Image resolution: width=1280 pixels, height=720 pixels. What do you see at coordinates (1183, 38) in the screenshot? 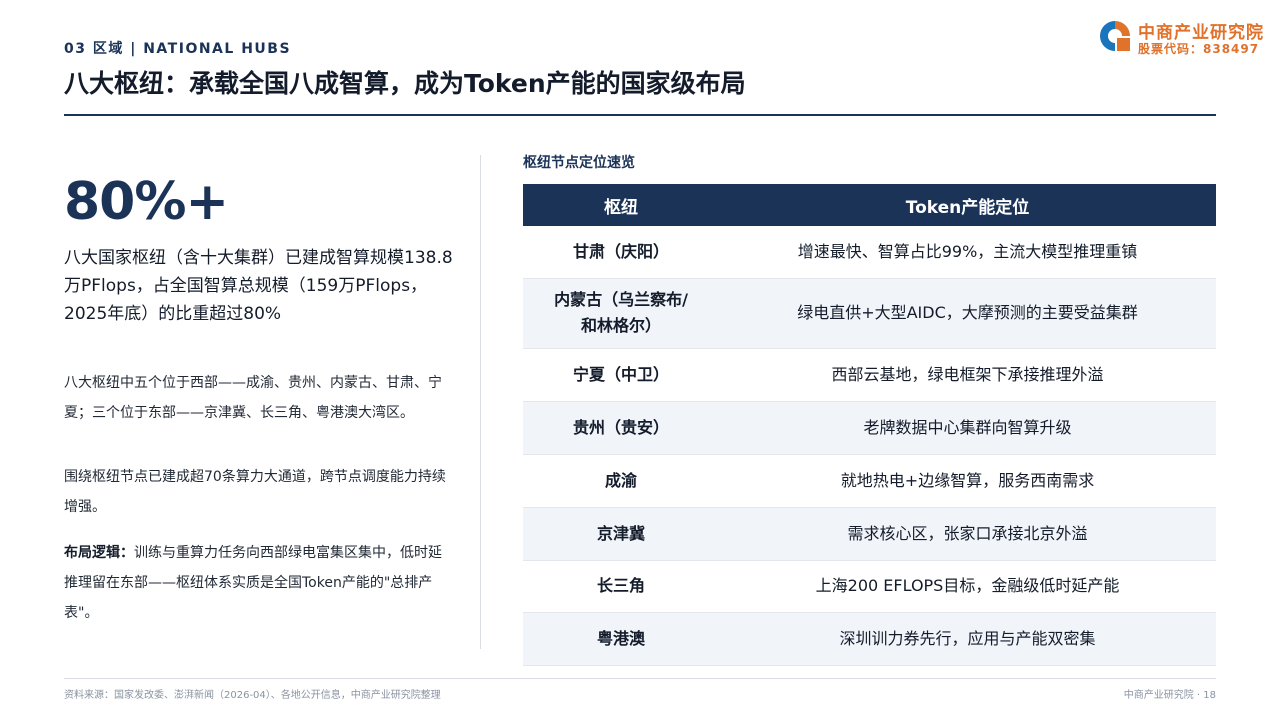
I see `company-logo: 中商产业研究院 股票代码：838497` at bounding box center [1183, 38].